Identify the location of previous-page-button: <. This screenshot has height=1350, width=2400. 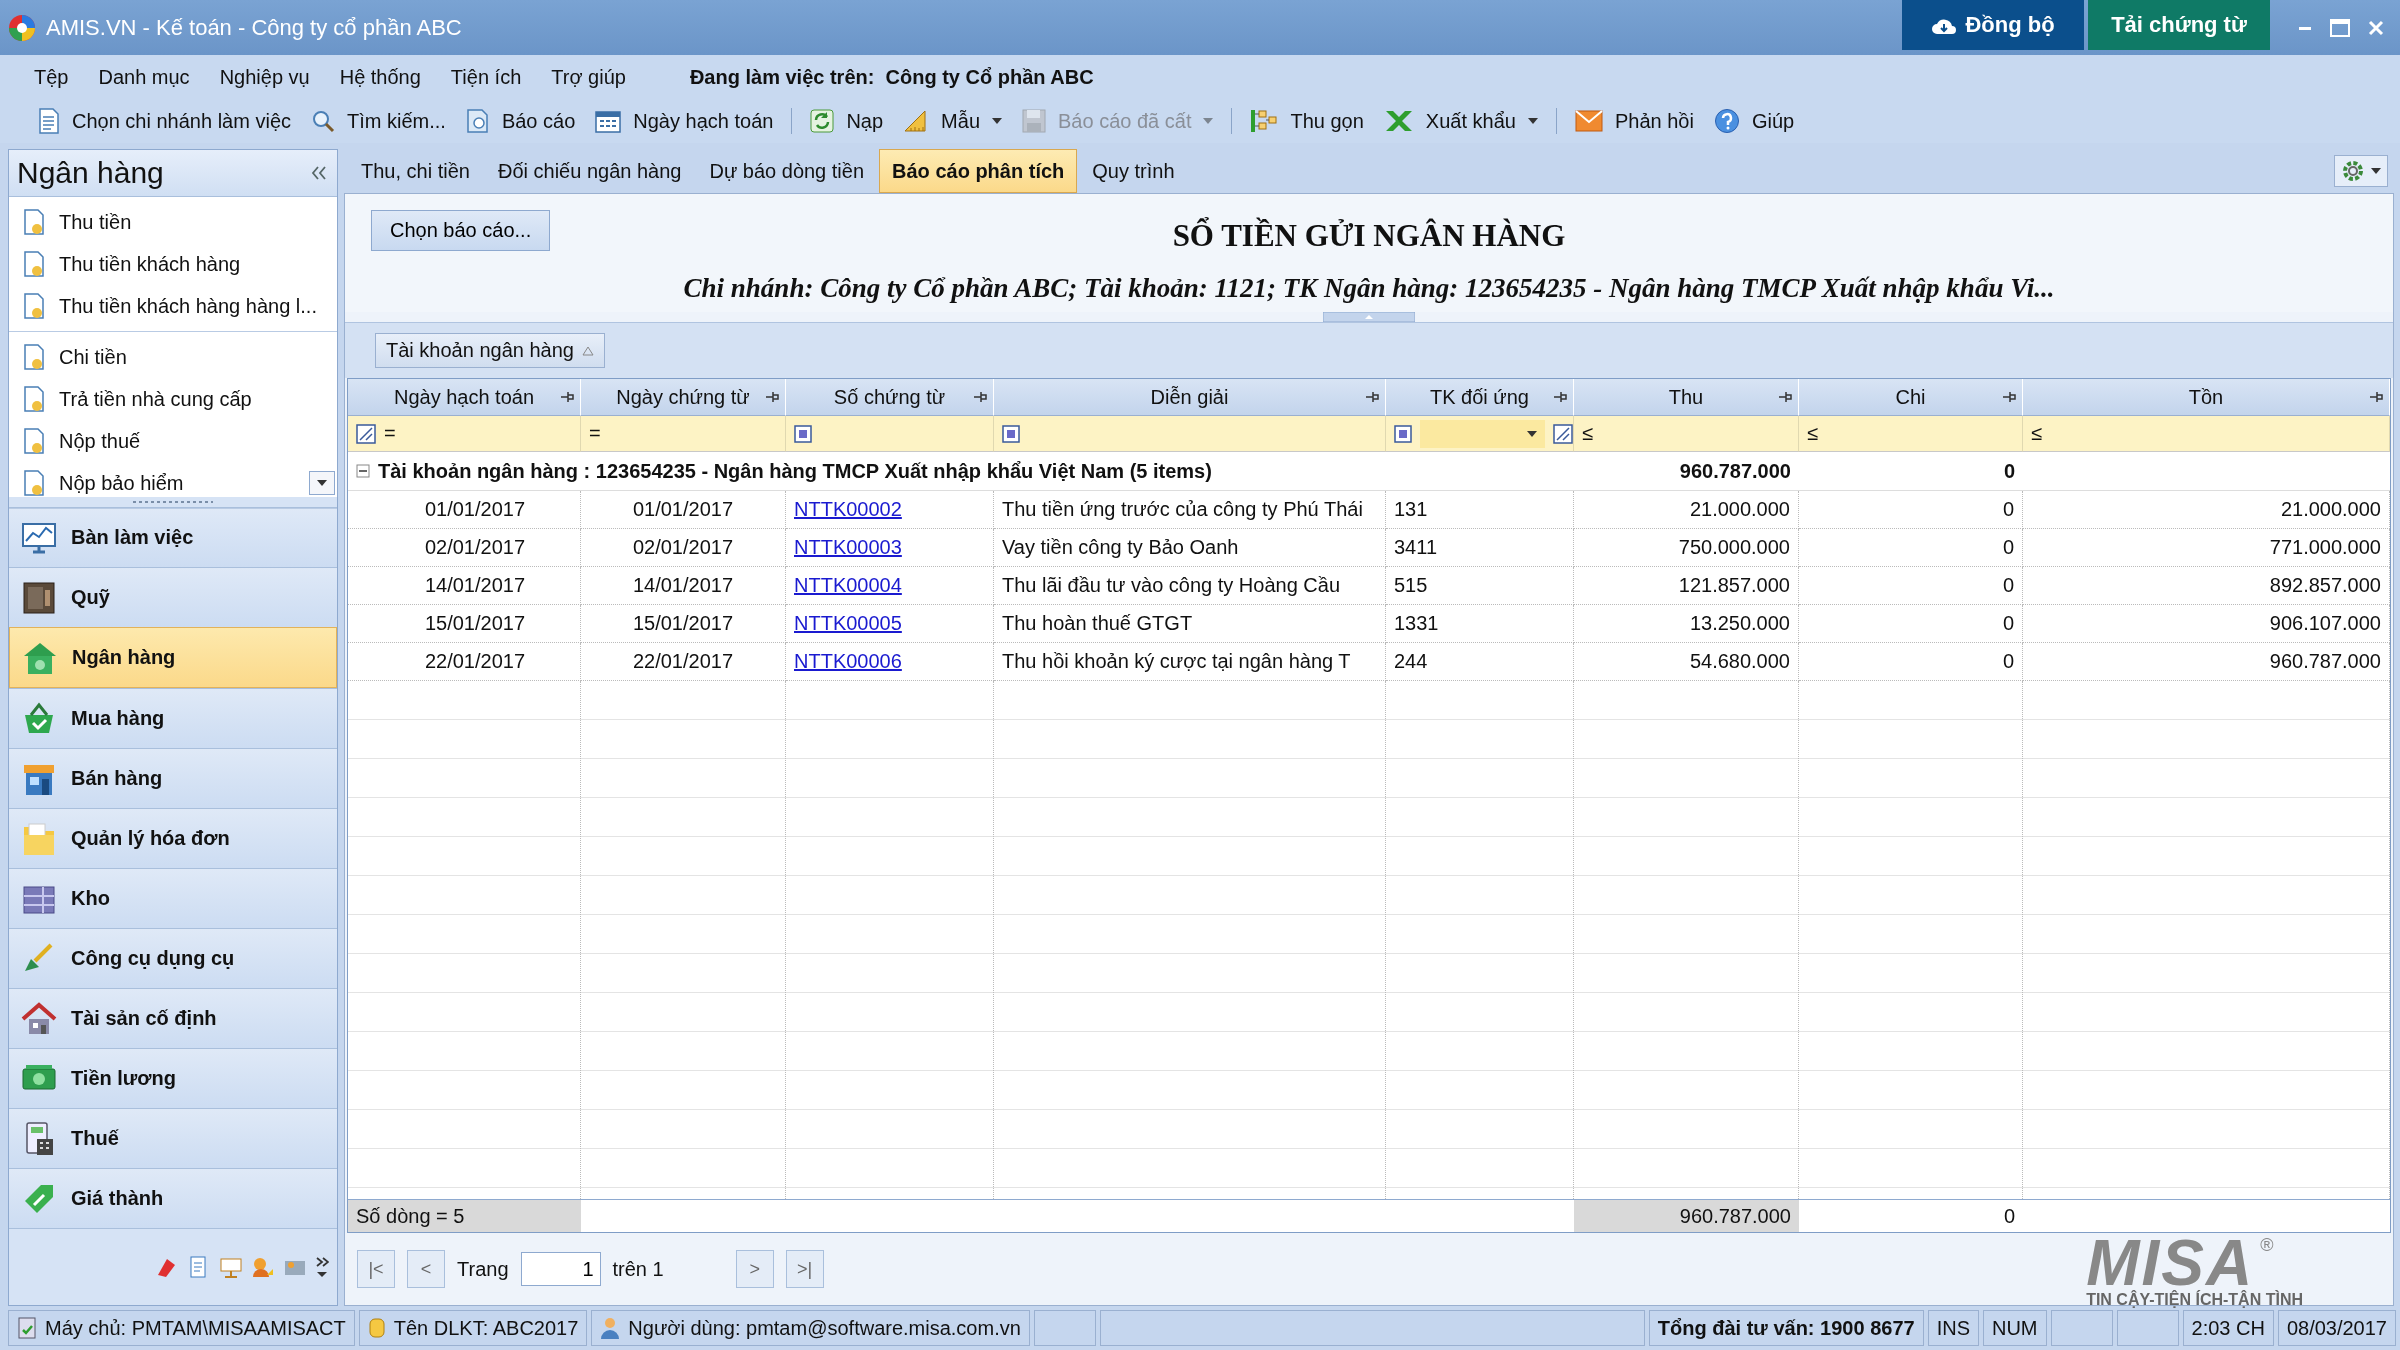
(426, 1269).